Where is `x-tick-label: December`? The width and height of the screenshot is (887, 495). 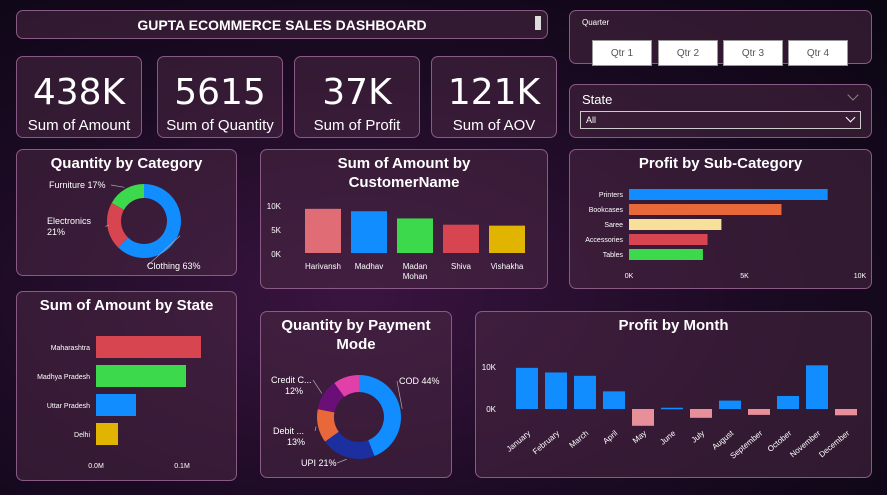 x-tick-label: December is located at coordinates (834, 443).